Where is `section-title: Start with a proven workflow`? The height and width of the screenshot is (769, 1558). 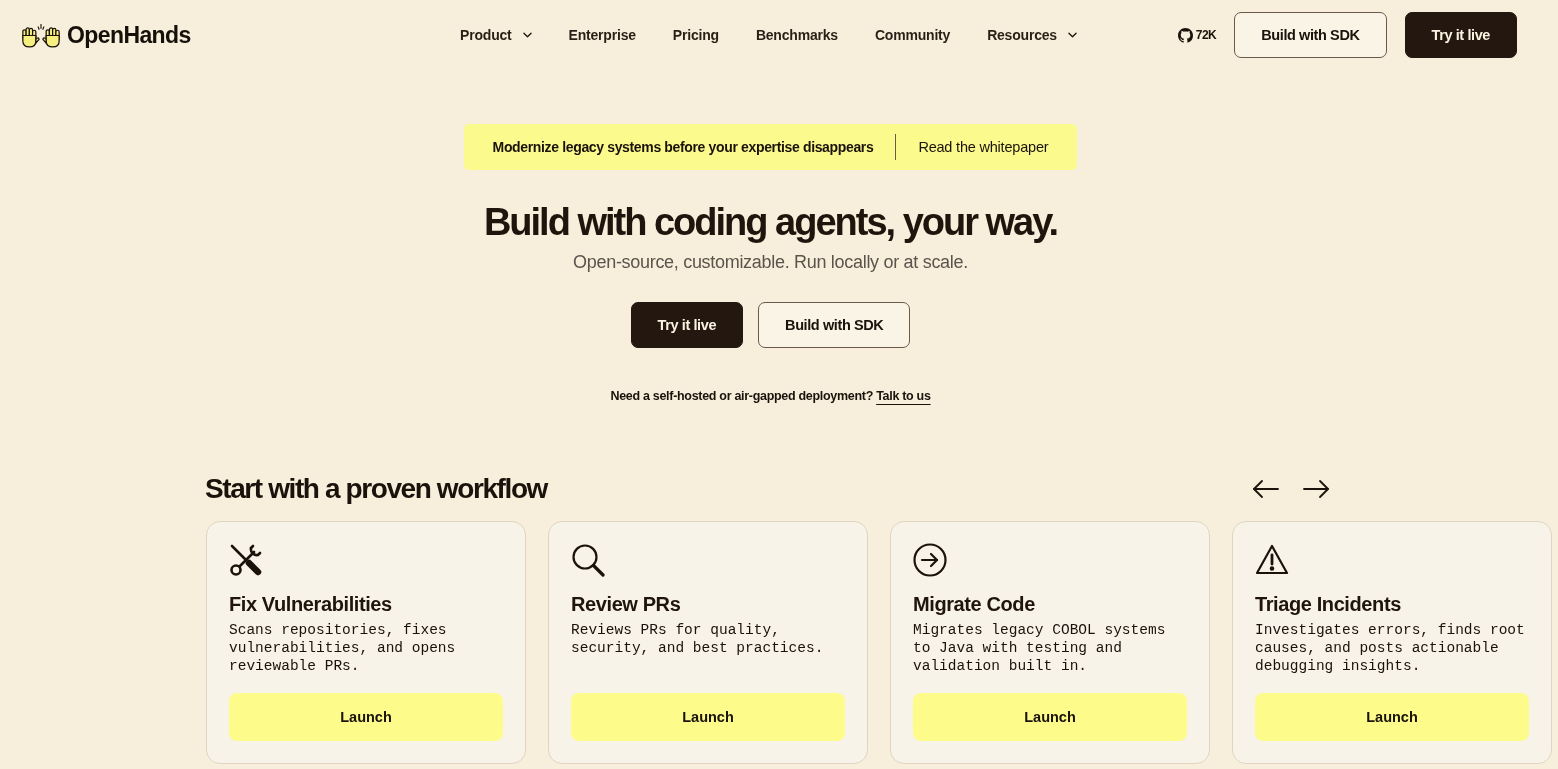
section-title: Start with a proven workflow is located at coordinates (376, 489).